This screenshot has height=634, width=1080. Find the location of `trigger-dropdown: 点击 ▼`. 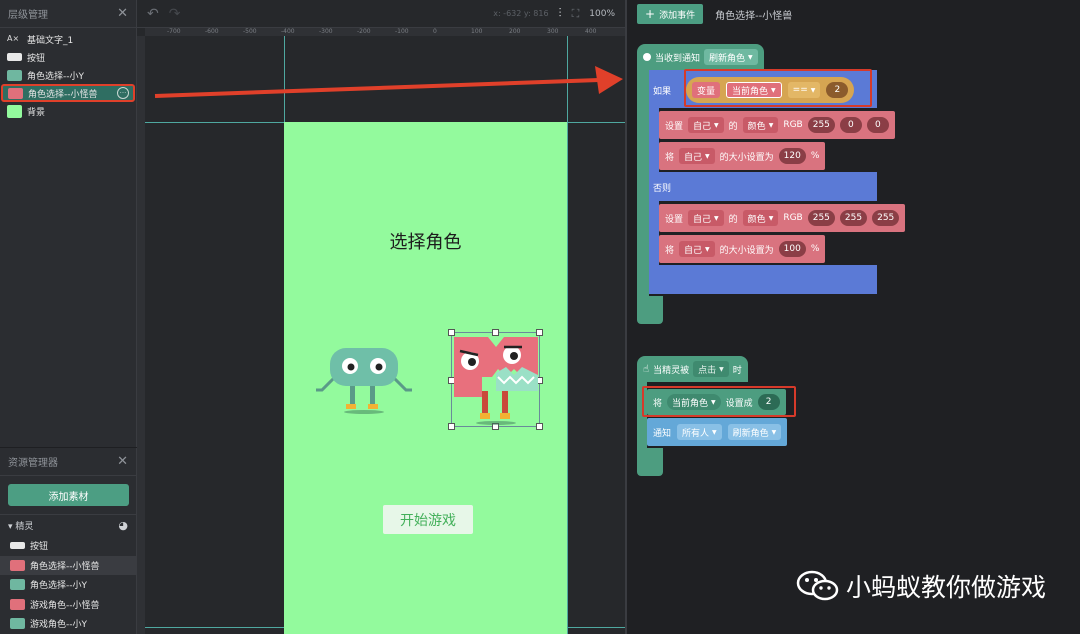

trigger-dropdown: 点击 ▼ is located at coordinates (711, 369).